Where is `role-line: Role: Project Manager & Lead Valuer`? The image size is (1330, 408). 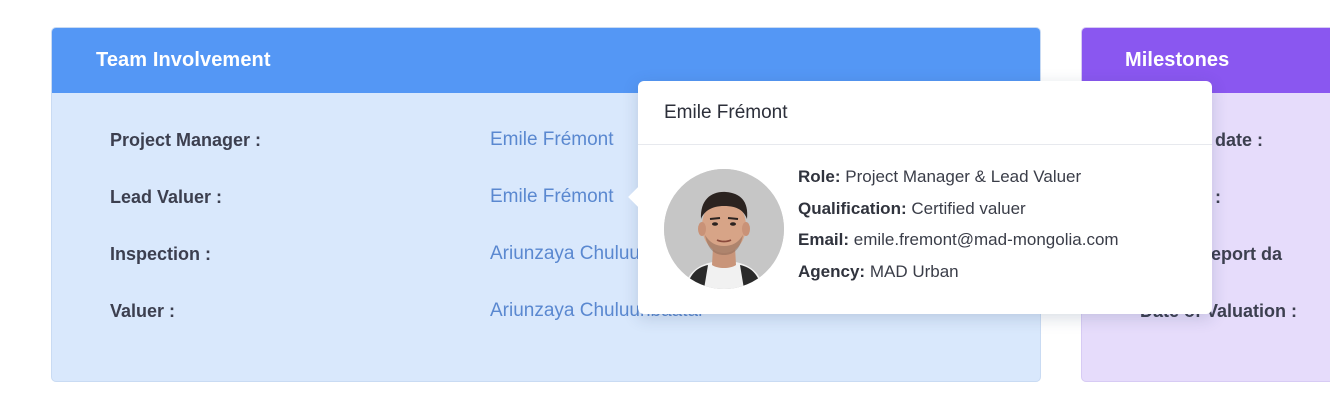
role-line: Role: Project Manager & Lead Valuer is located at coordinates (958, 181).